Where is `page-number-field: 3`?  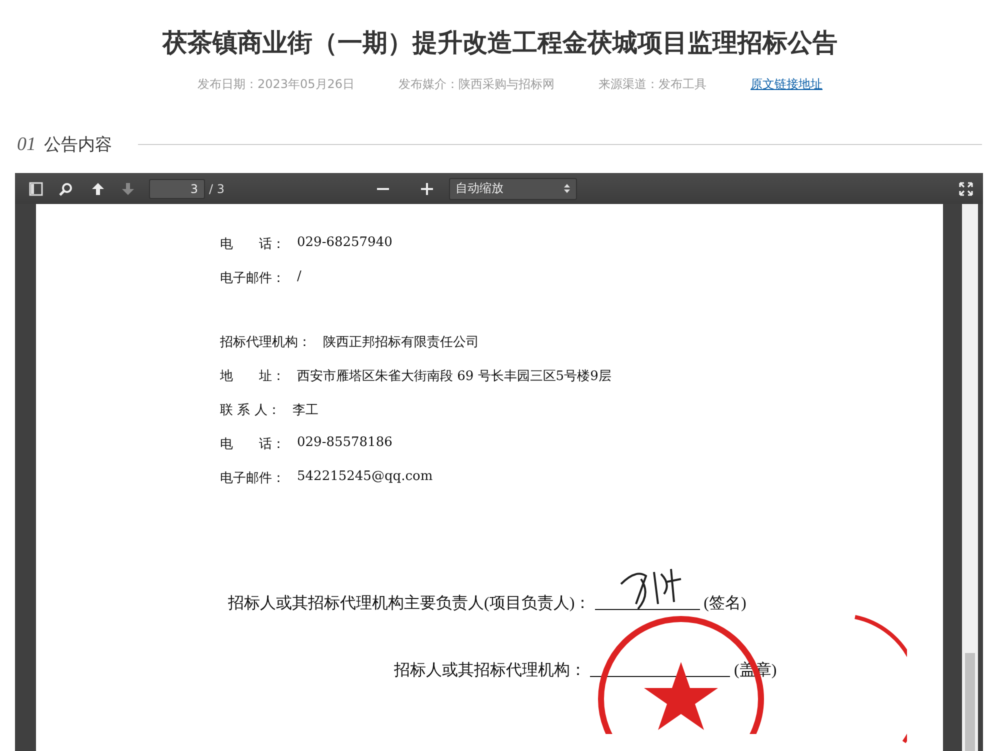
page-number-field: 3 is located at coordinates (177, 188).